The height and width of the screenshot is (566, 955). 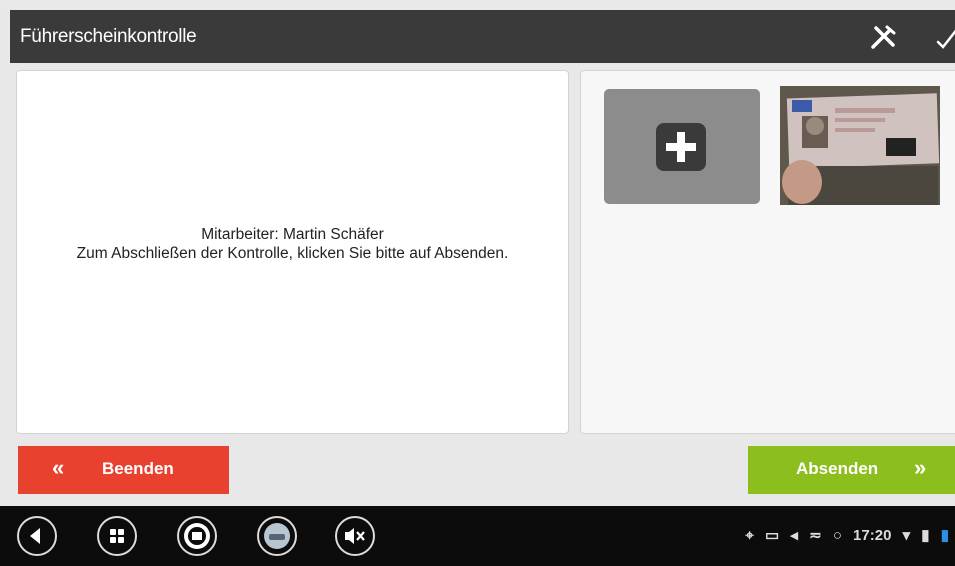 I want to click on send-icon: ◂, so click(x=794, y=535).